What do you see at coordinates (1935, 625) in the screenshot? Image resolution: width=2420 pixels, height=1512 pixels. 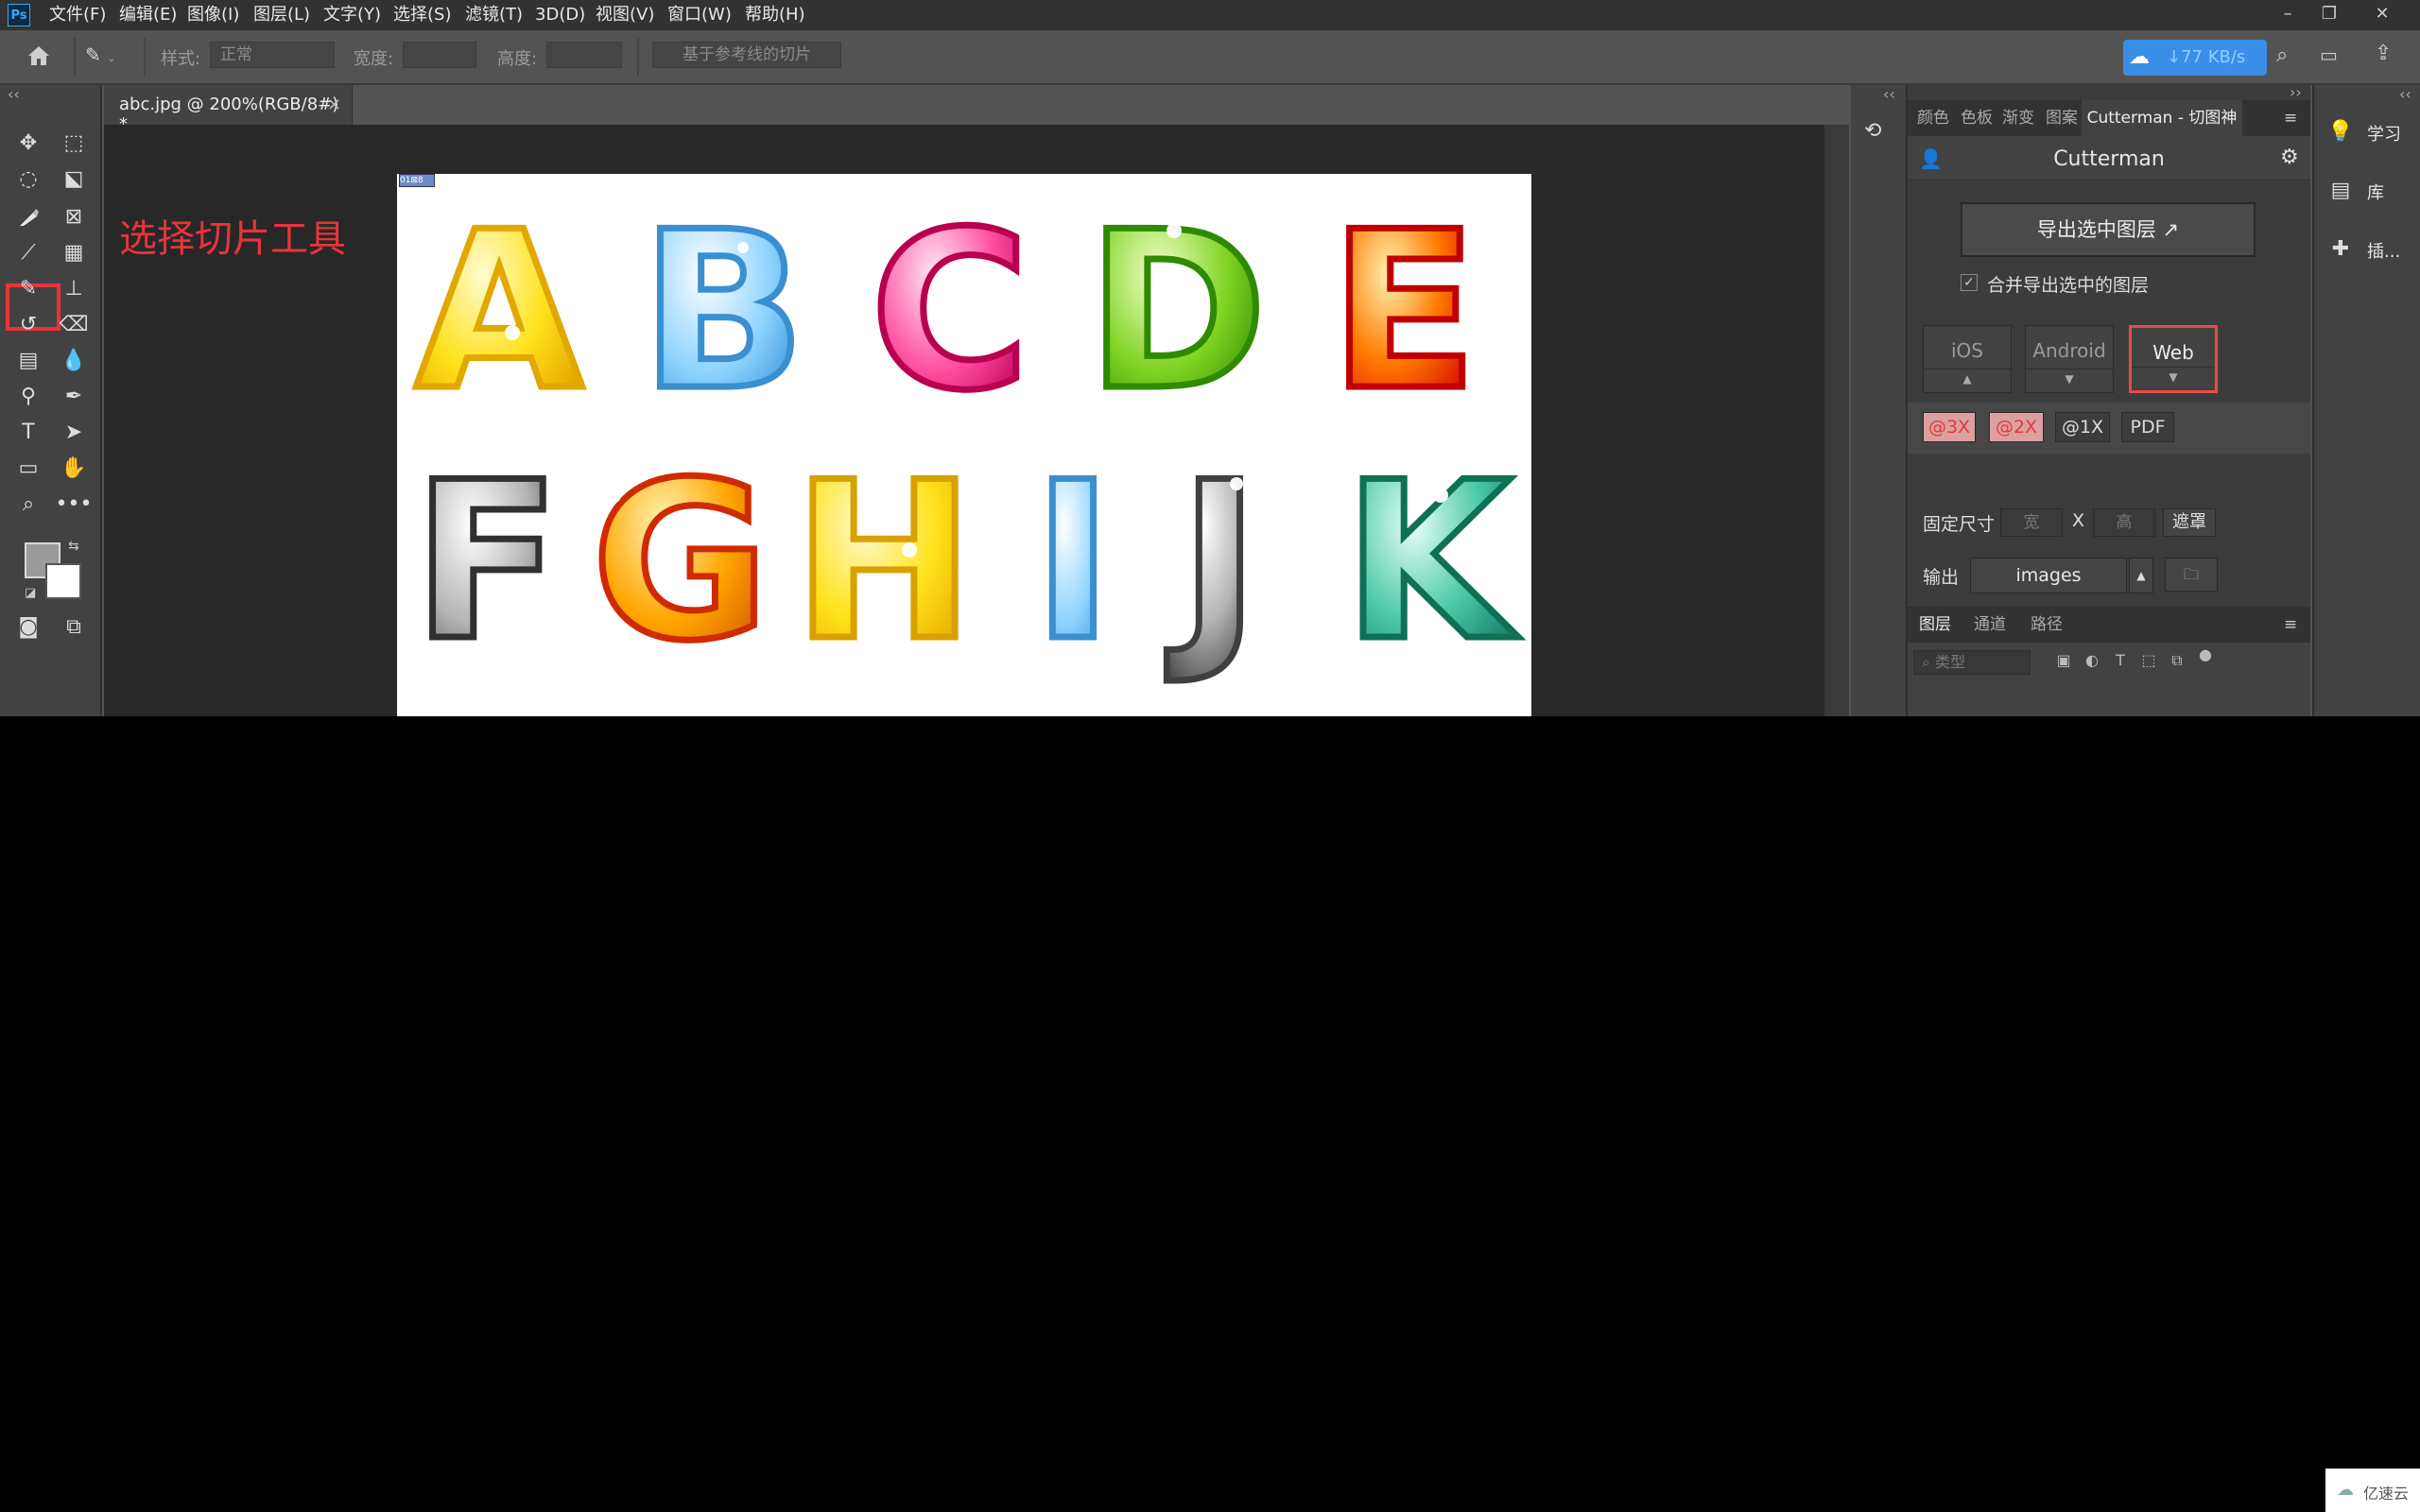 I see `tab-layers: 图层` at bounding box center [1935, 625].